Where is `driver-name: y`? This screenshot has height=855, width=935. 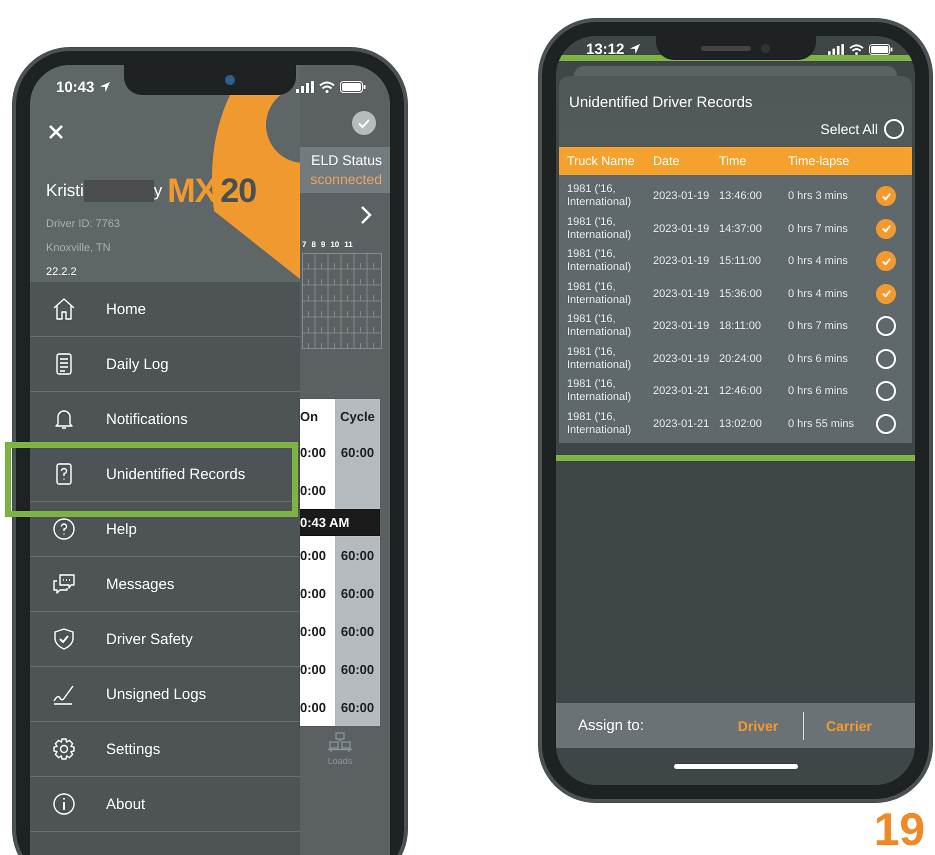 driver-name: y is located at coordinates (158, 191).